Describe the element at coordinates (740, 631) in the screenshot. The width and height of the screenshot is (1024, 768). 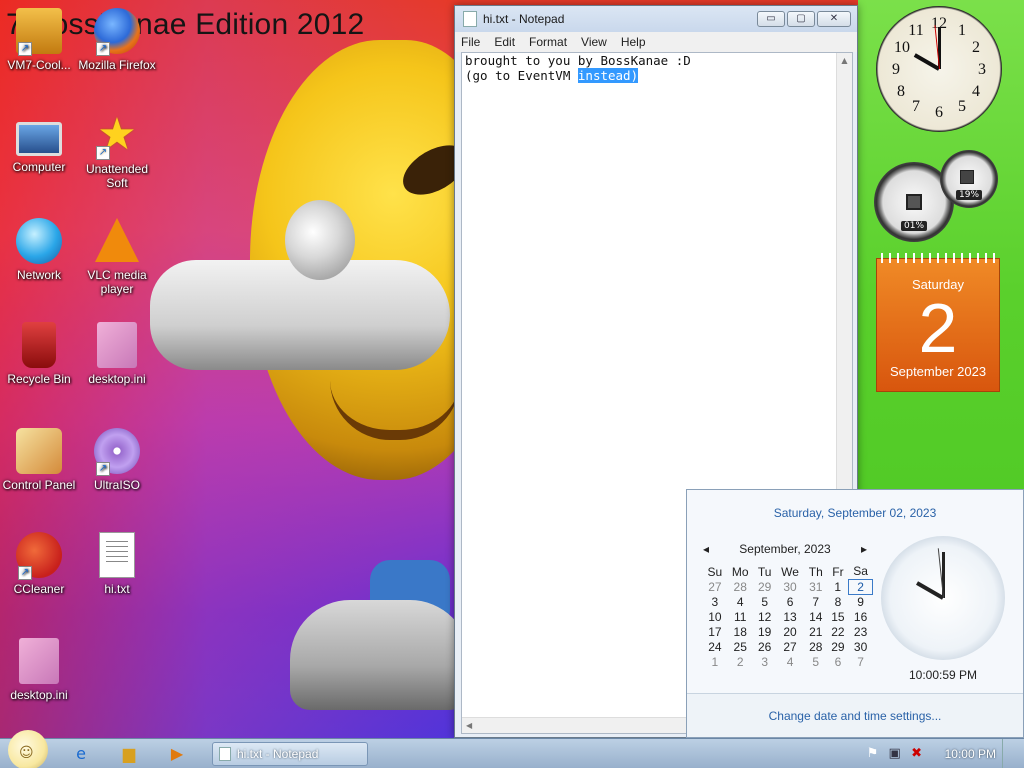
I see `calendar-day: 18` at that location.